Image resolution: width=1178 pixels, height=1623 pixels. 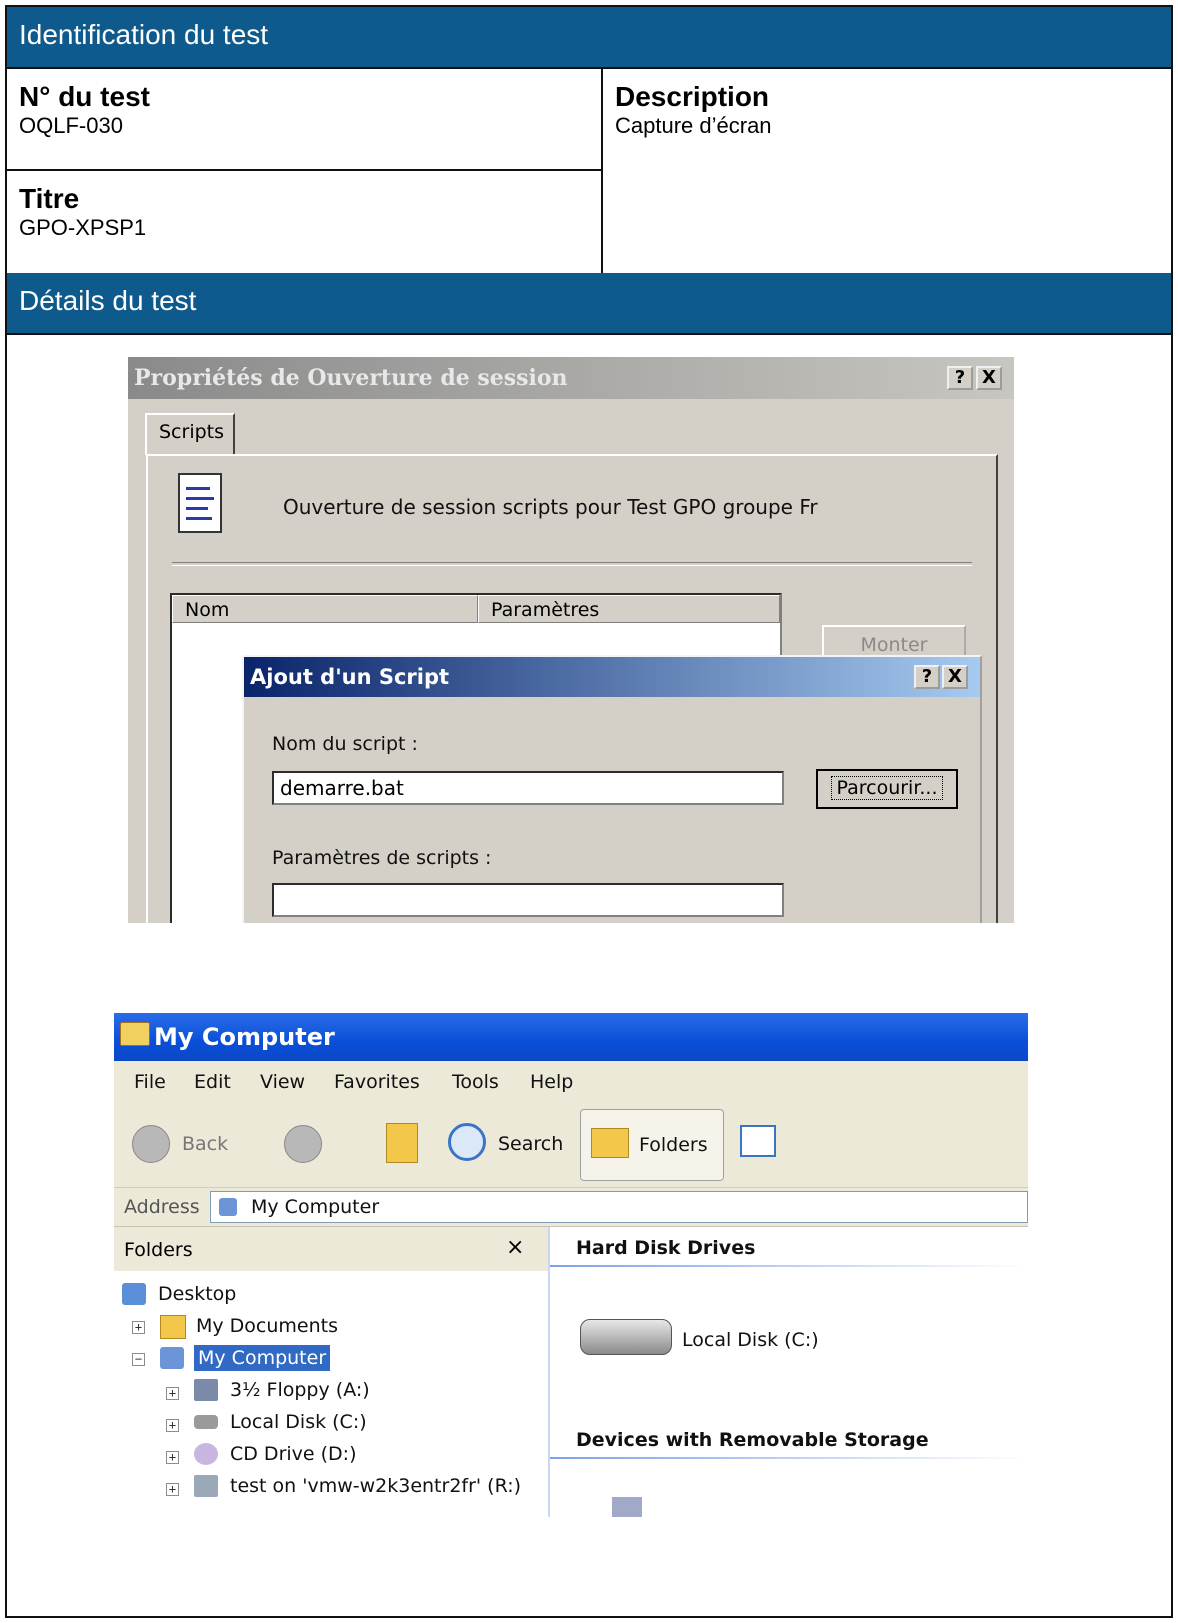 I want to click on test-description-label: Description, so click(x=692, y=96).